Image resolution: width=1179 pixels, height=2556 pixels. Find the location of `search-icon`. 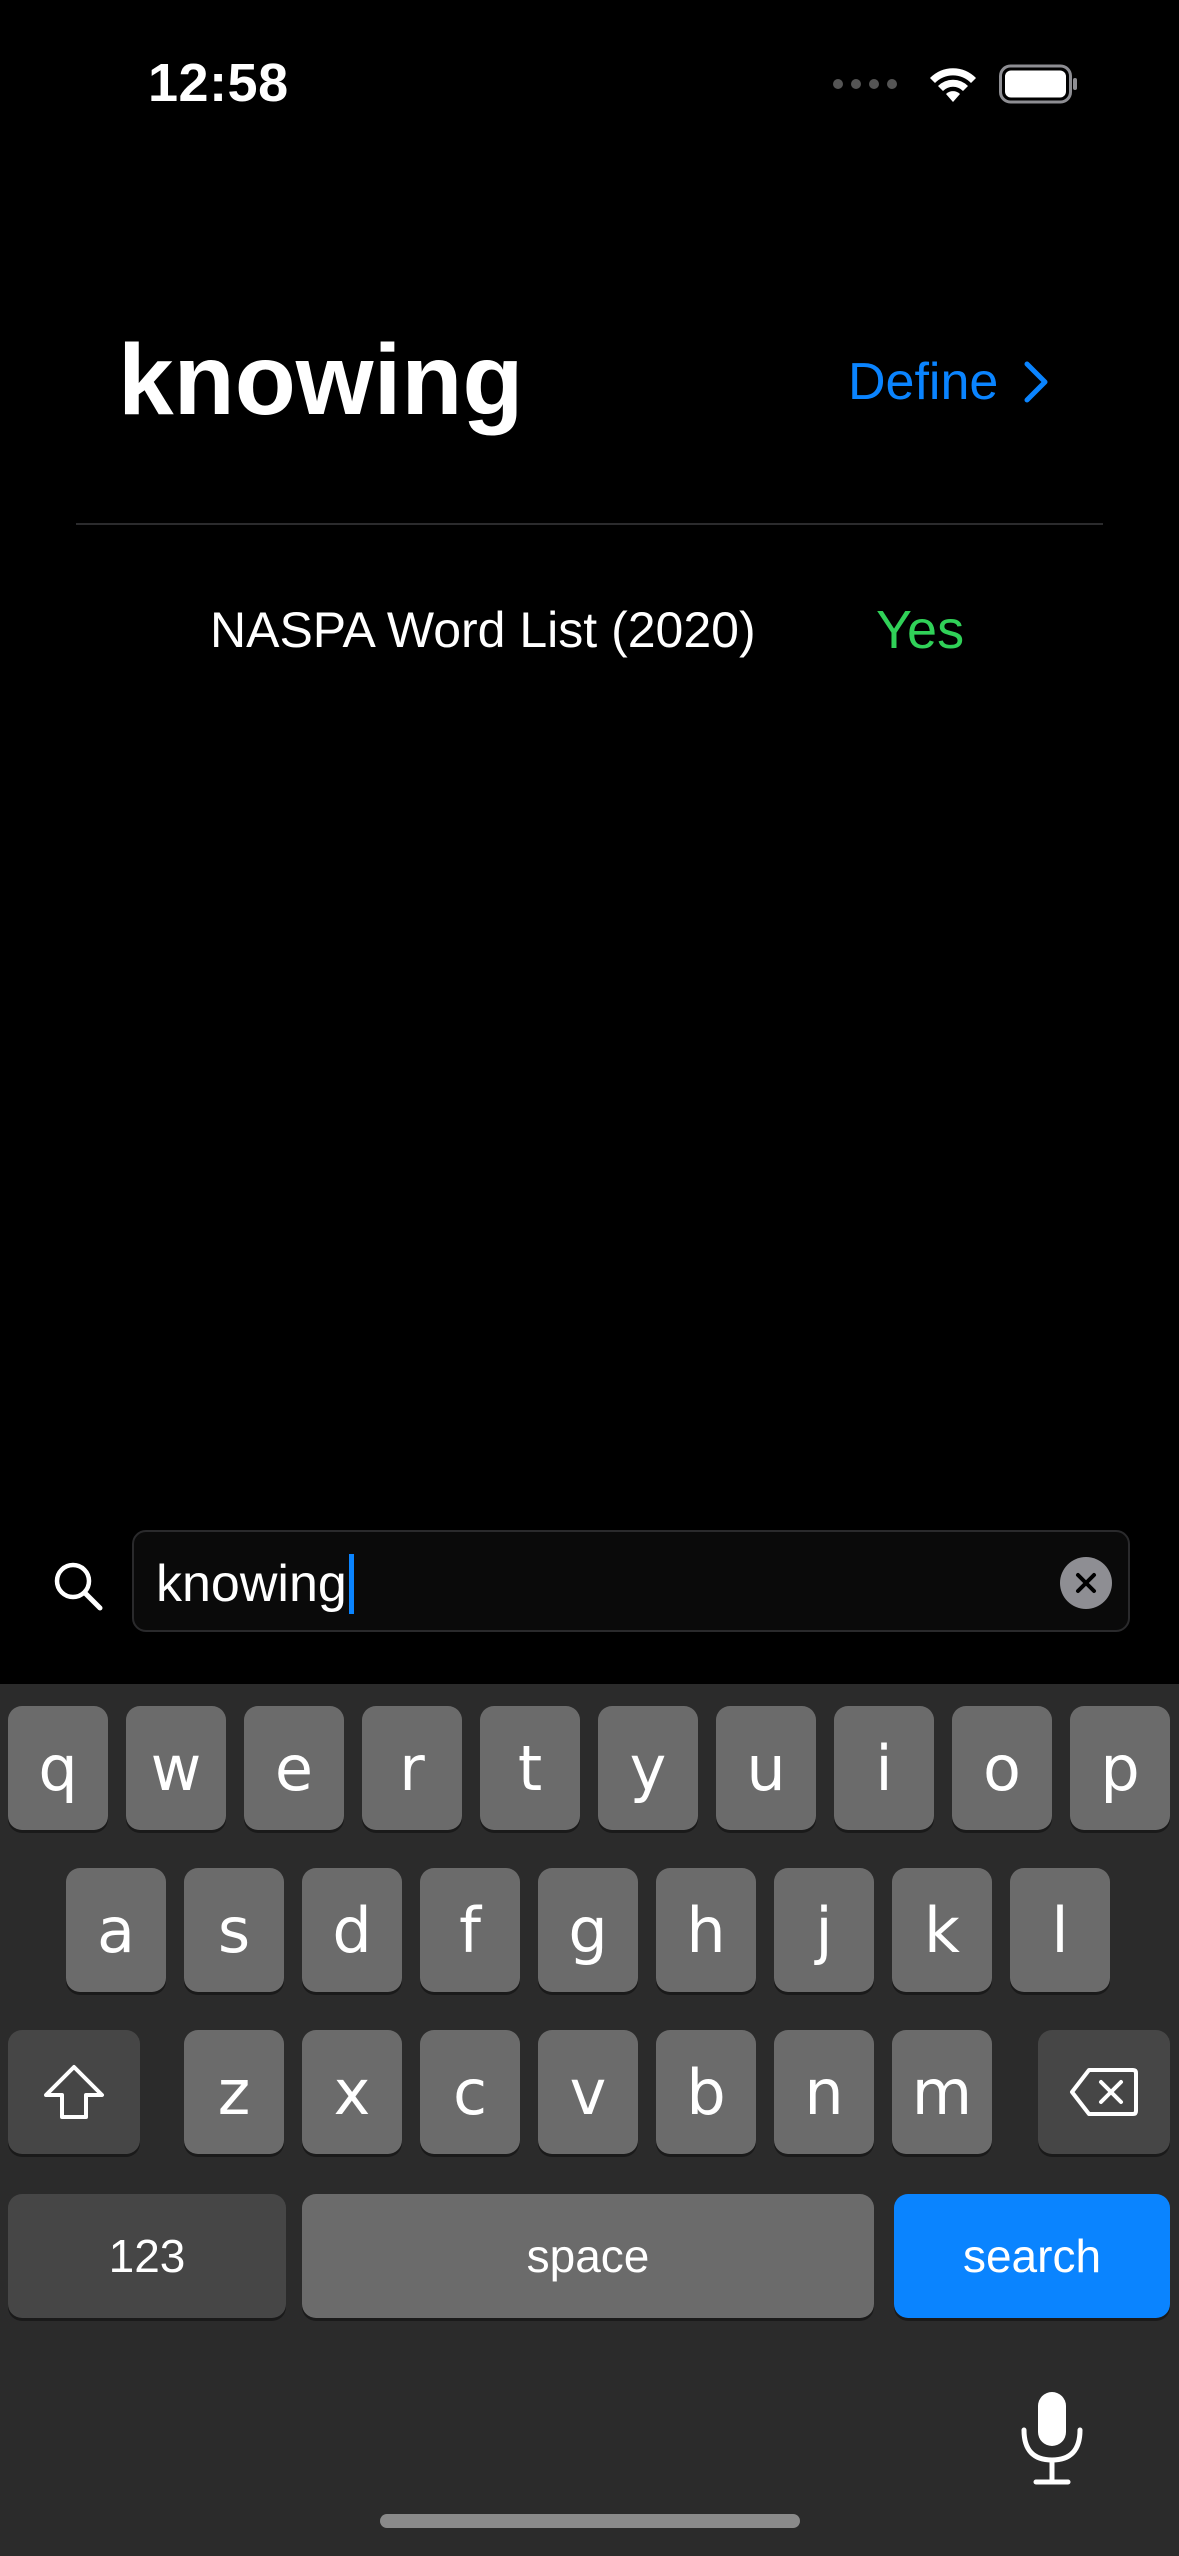

search-icon is located at coordinates (78, 1586).